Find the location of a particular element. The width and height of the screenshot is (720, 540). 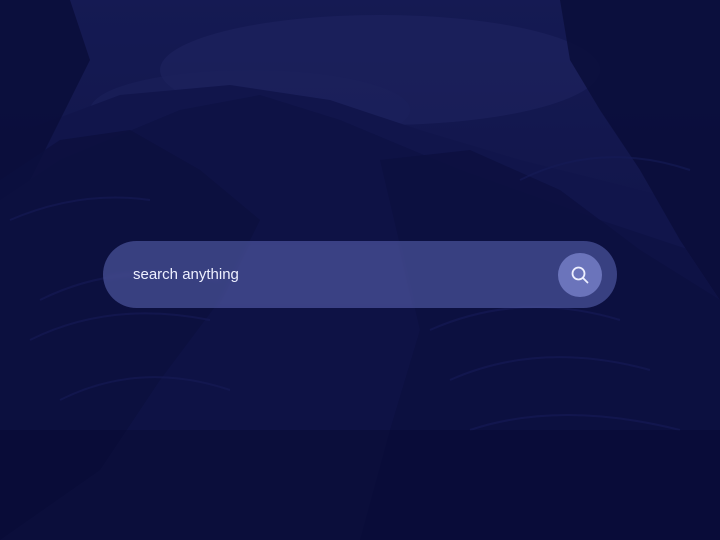

search-bar is located at coordinates (360, 274).